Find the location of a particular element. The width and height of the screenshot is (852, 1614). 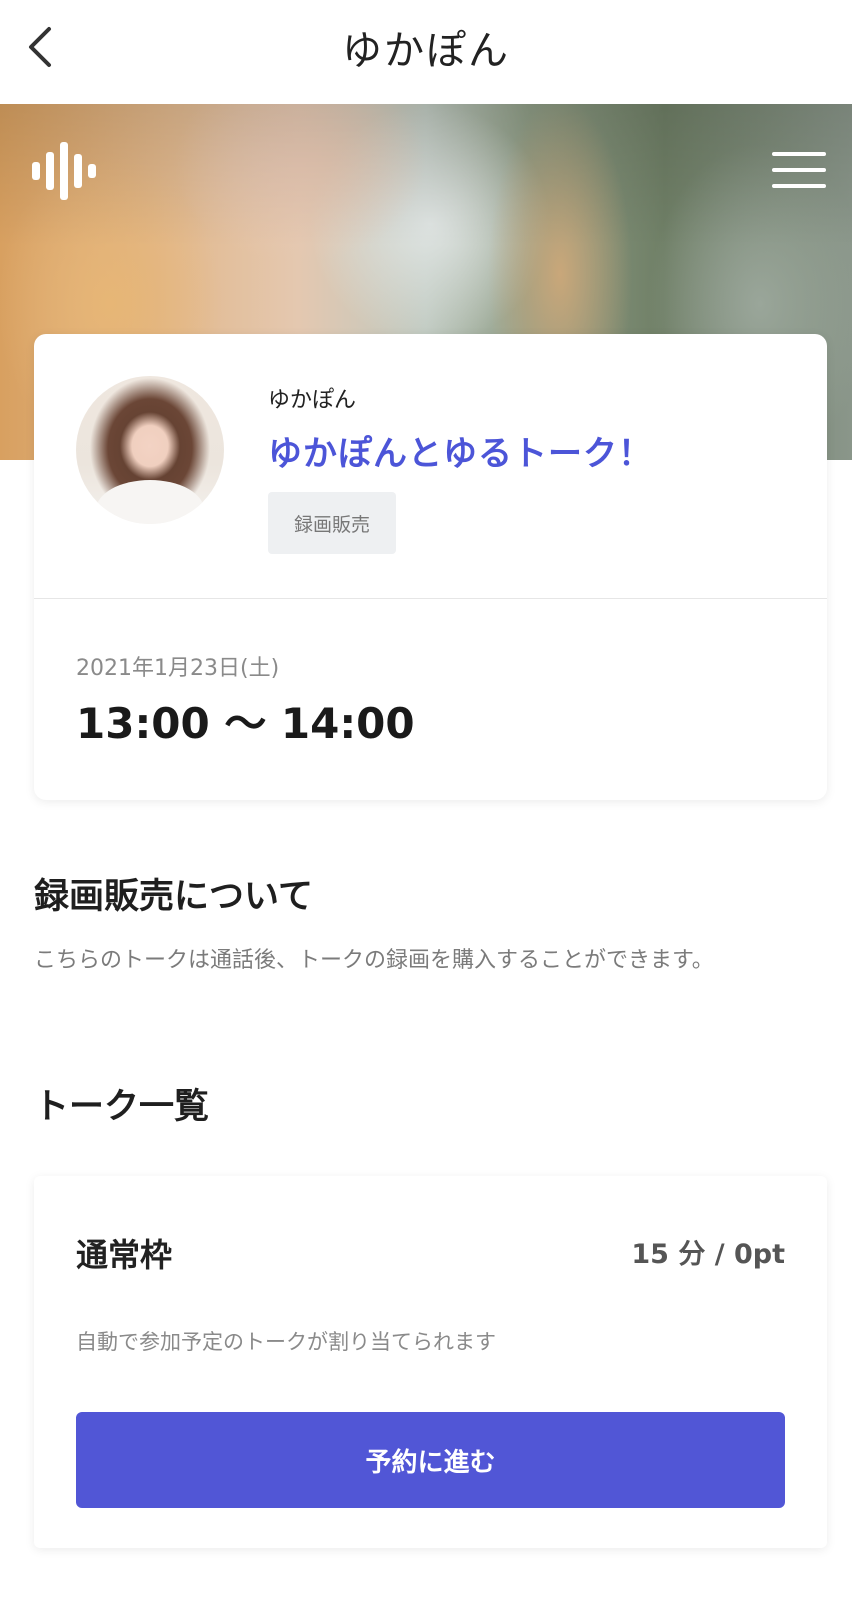

reserve-button: 予約に進む is located at coordinates (430, 1460).